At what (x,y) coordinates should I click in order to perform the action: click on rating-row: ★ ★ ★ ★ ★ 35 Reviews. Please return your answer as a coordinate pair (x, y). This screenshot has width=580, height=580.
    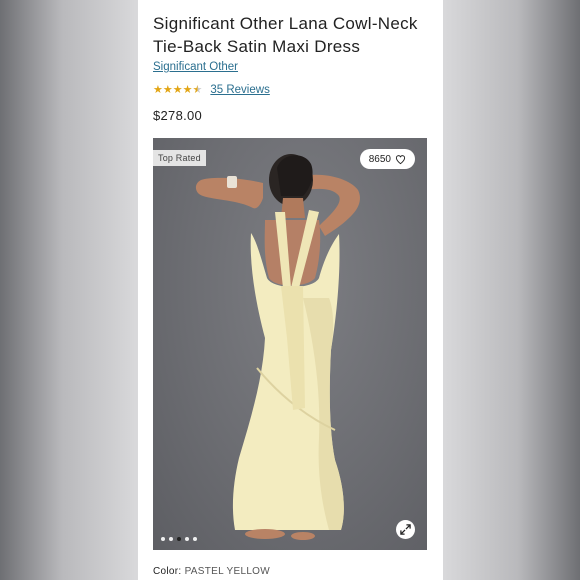
    Looking at the image, I should click on (211, 90).